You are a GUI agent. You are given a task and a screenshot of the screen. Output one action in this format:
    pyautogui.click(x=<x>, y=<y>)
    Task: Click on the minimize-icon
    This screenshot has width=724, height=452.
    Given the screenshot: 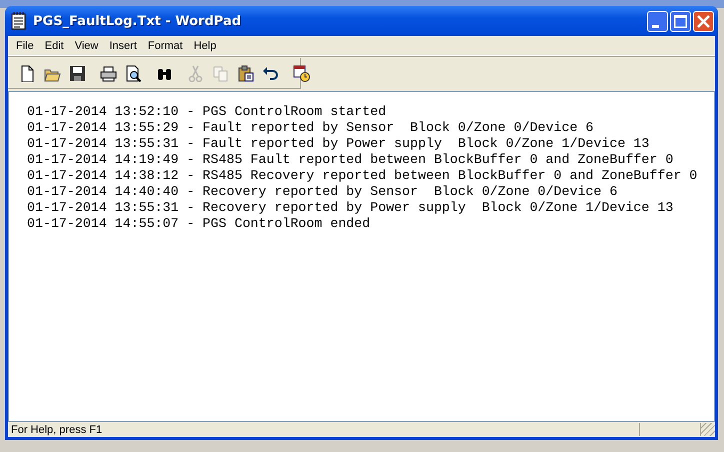 What is the action you would take?
    pyautogui.click(x=655, y=26)
    